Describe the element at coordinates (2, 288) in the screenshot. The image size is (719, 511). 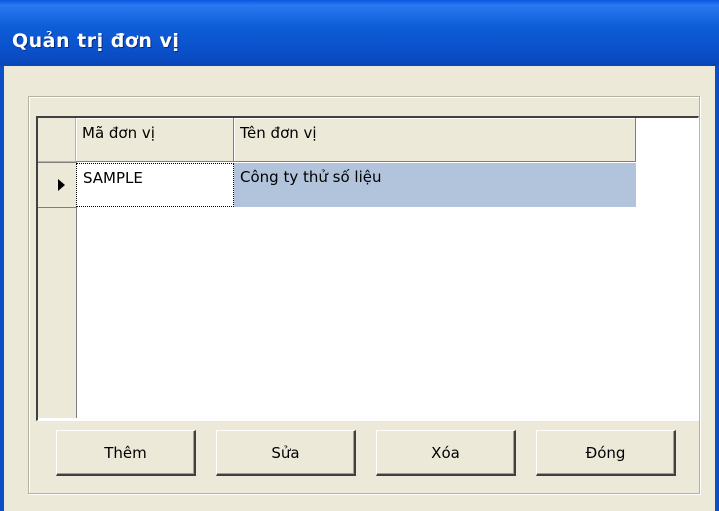
I see `window-frame-left` at that location.